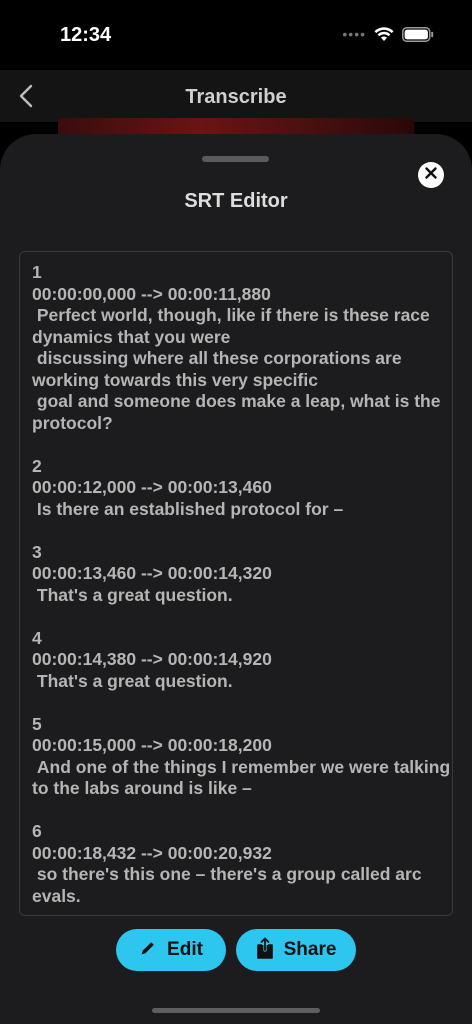 The image size is (472, 1024). I want to click on navigation-bar: Transcribe, so click(236, 96).